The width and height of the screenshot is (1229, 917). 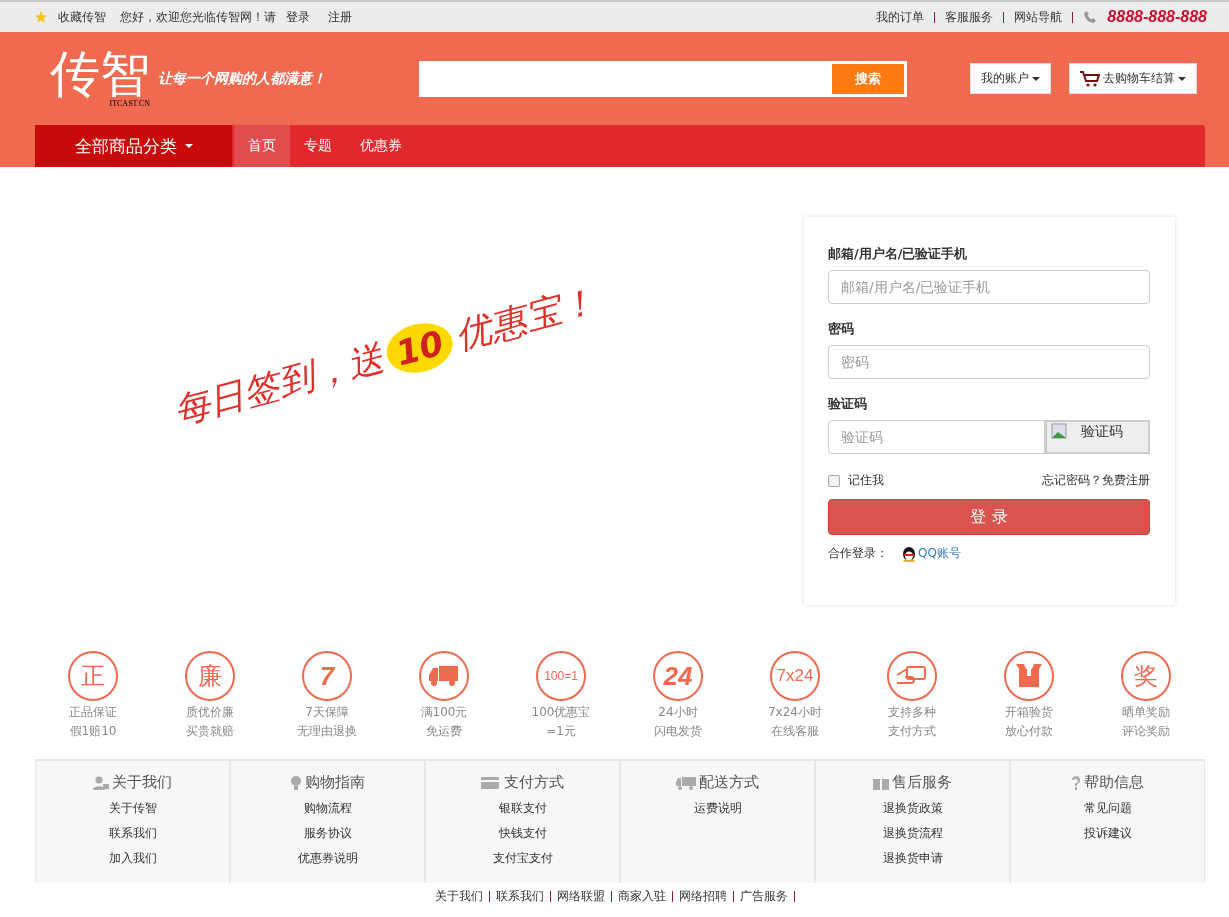 What do you see at coordinates (561, 712) in the screenshot?
I see `feature-caption: 100优惠宝` at bounding box center [561, 712].